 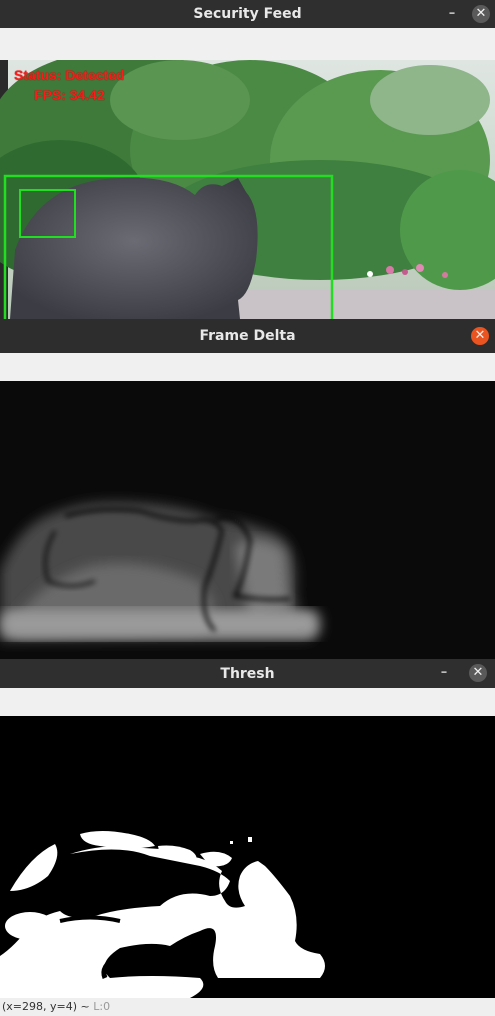 What do you see at coordinates (247, 367) in the screenshot?
I see `frame-delta-toolbar` at bounding box center [247, 367].